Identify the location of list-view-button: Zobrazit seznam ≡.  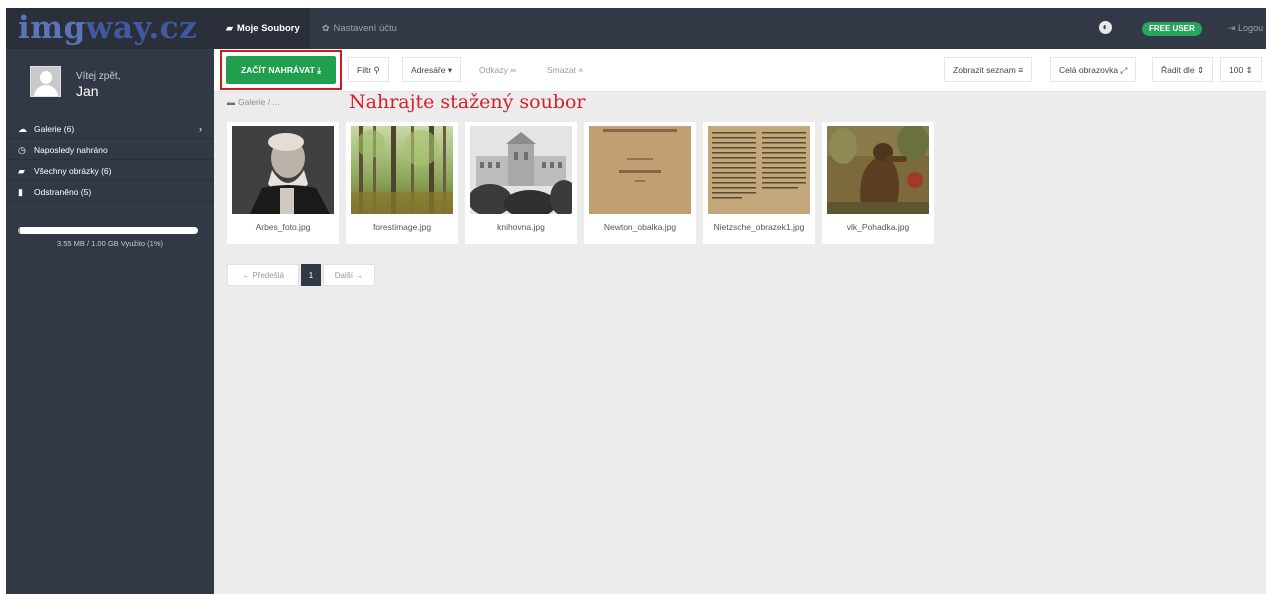
(988, 69).